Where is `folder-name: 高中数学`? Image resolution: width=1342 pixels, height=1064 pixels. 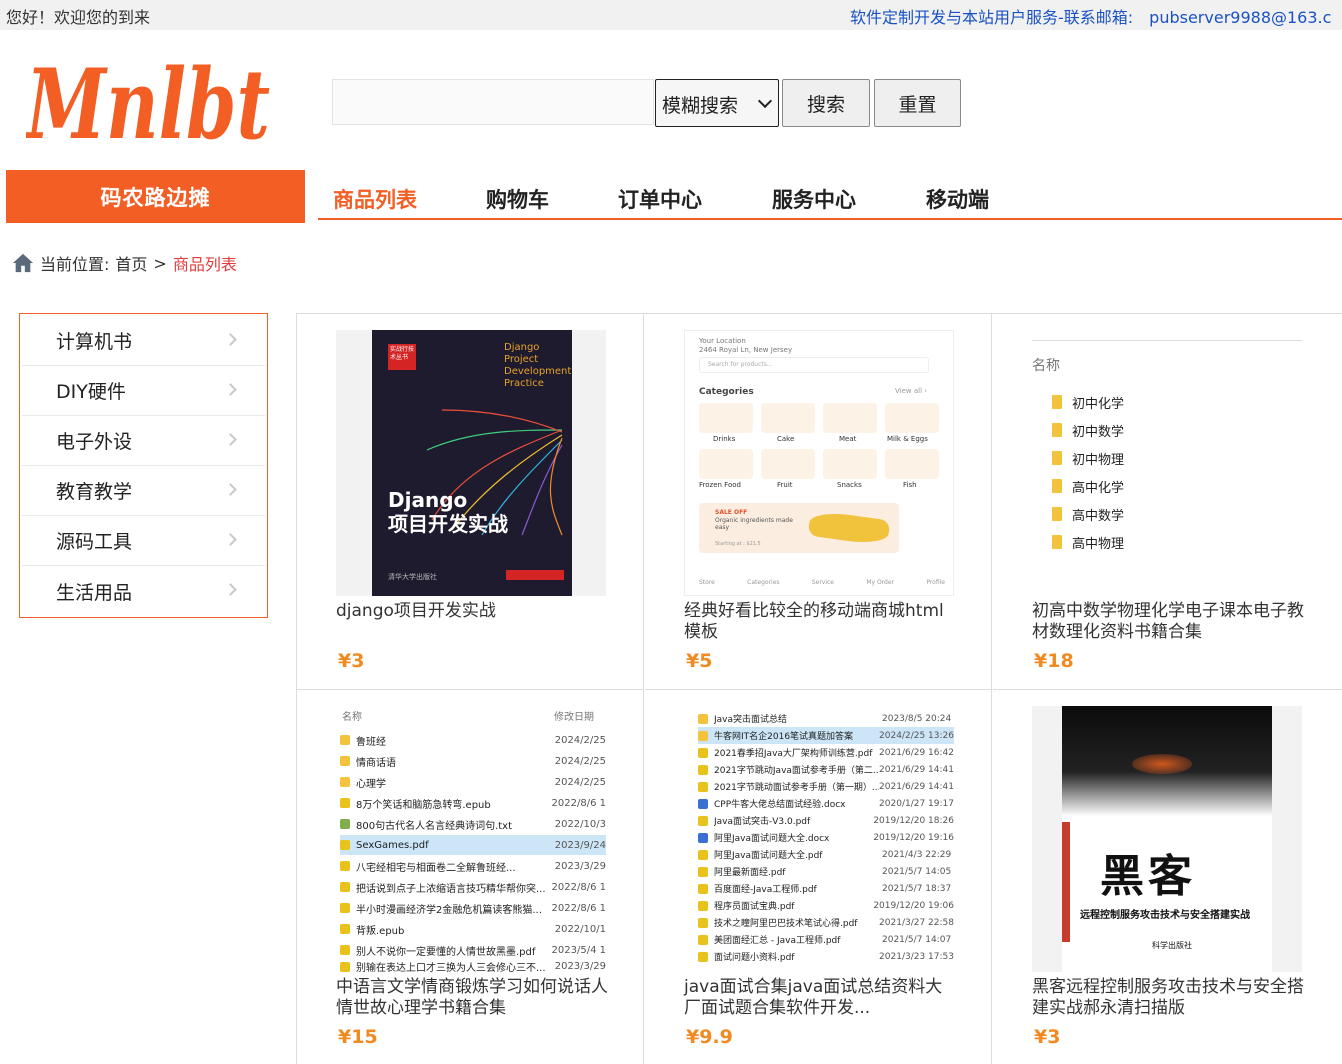 folder-name: 高中数学 is located at coordinates (1098, 516).